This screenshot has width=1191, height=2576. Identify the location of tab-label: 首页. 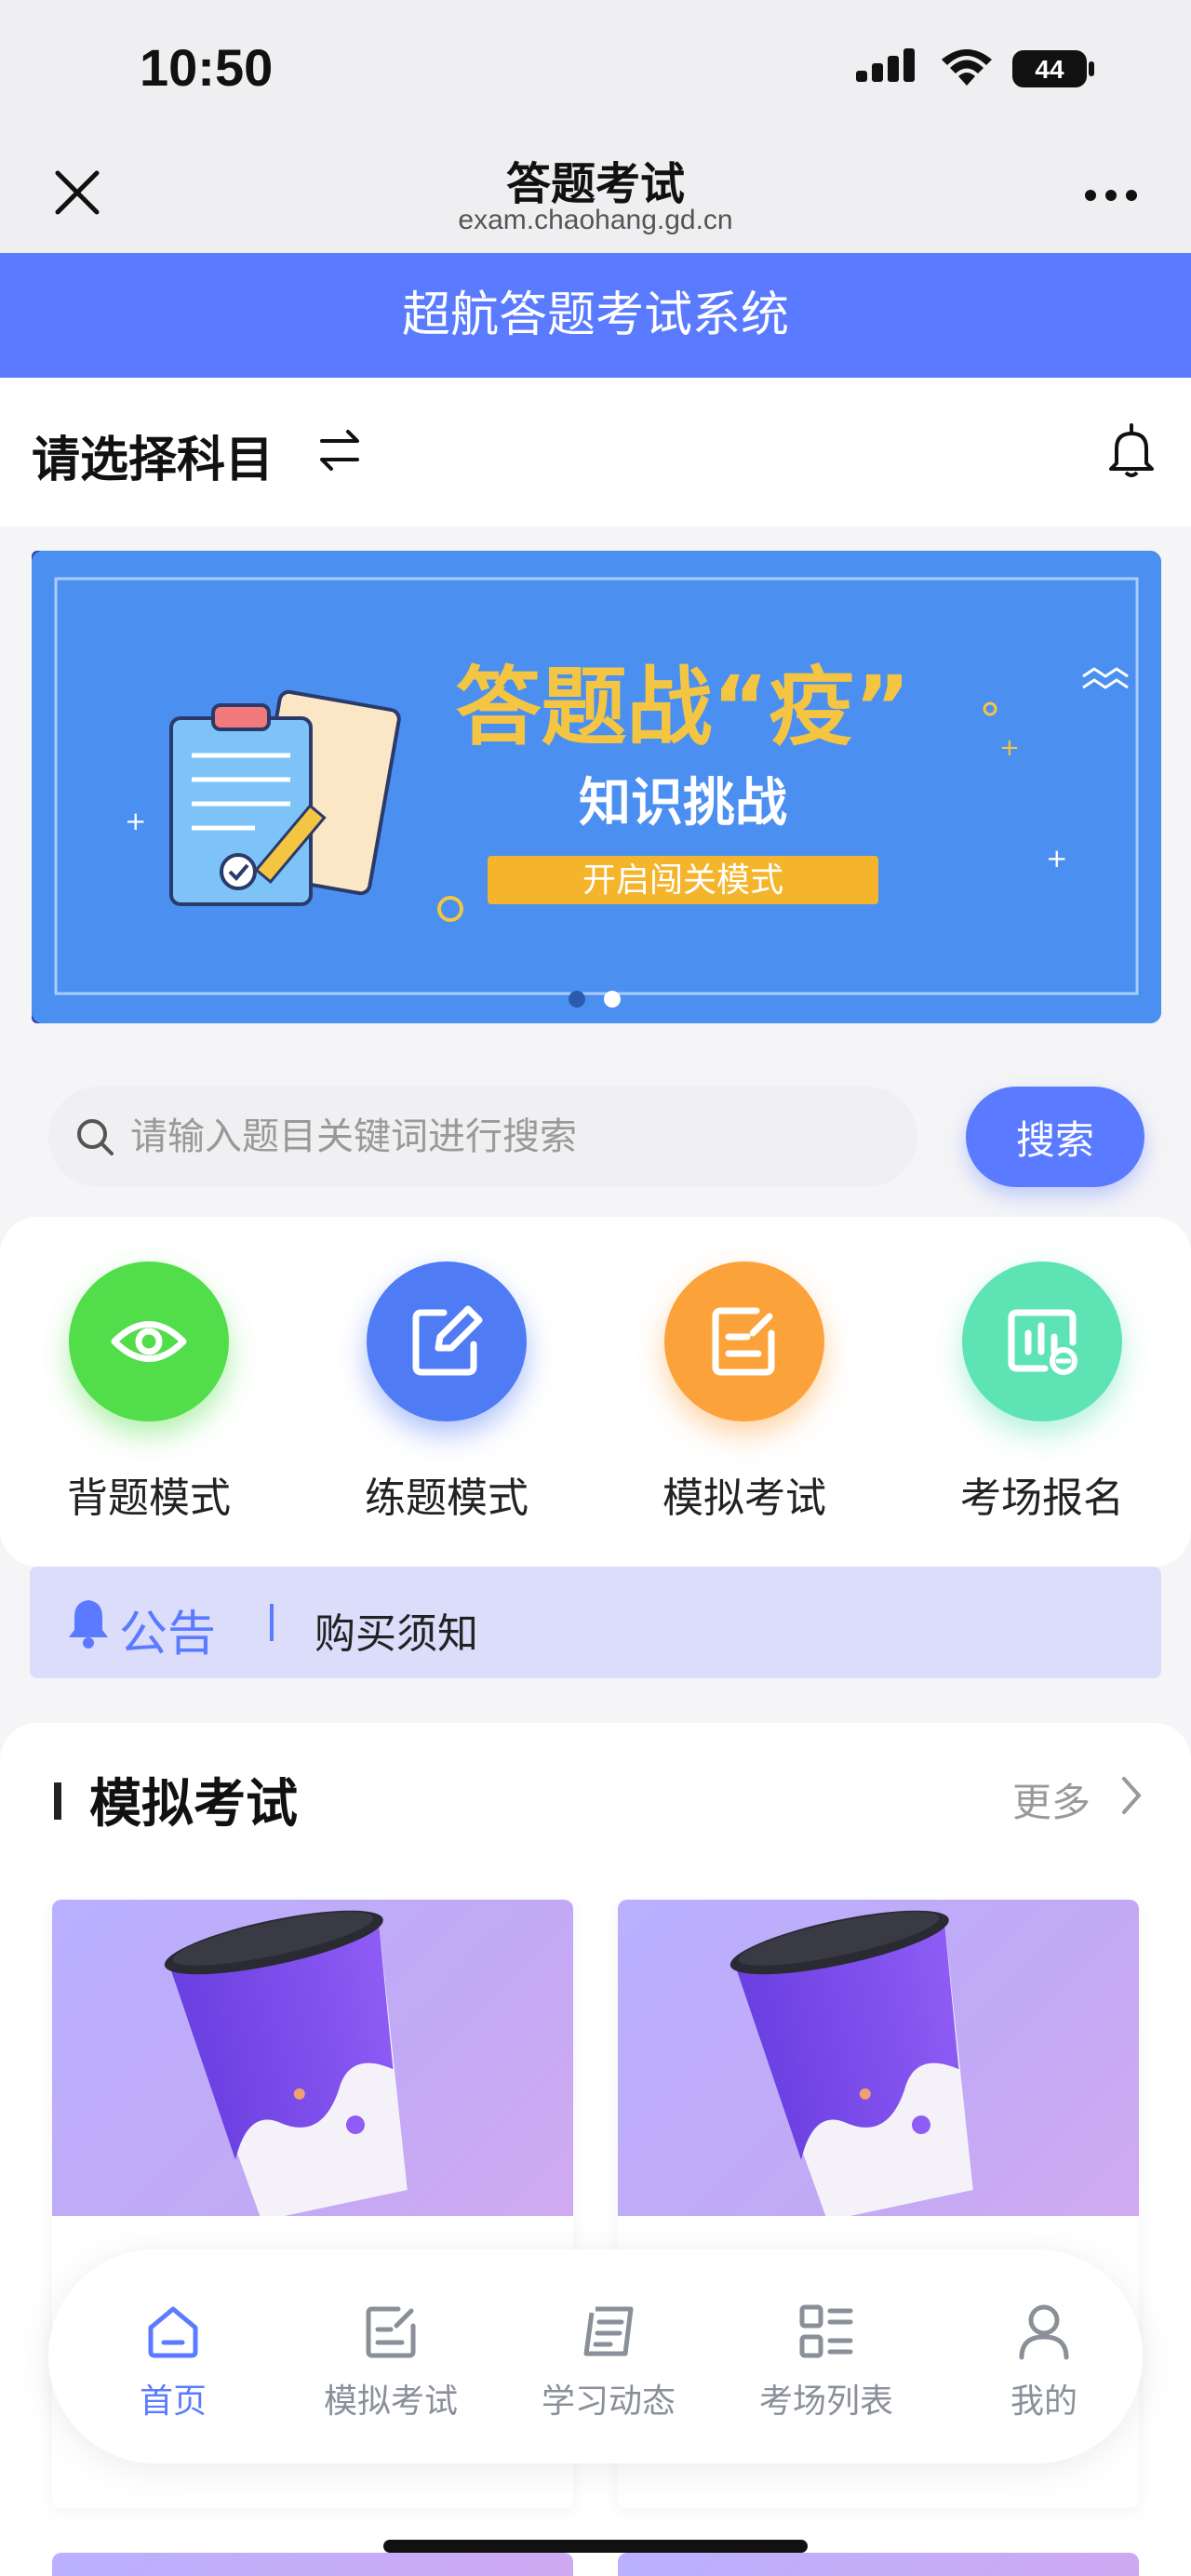
(173, 2401).